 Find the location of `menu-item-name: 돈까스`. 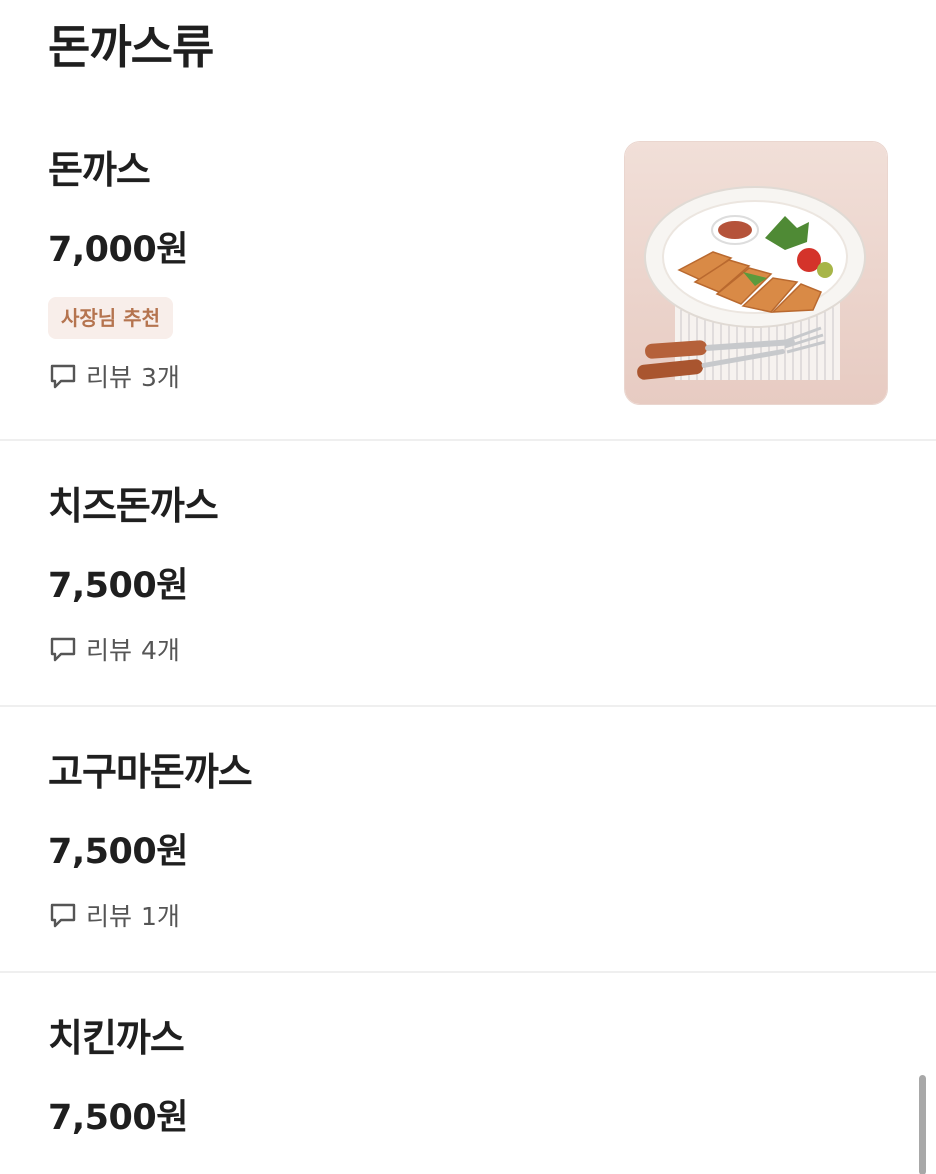

menu-item-name: 돈까스 is located at coordinates (99, 170).